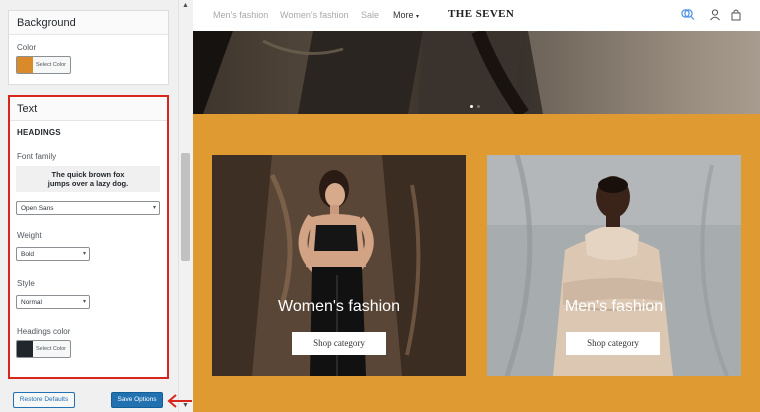  Describe the element at coordinates (179, 401) in the screenshot. I see `annotation-arrow-icon` at that location.